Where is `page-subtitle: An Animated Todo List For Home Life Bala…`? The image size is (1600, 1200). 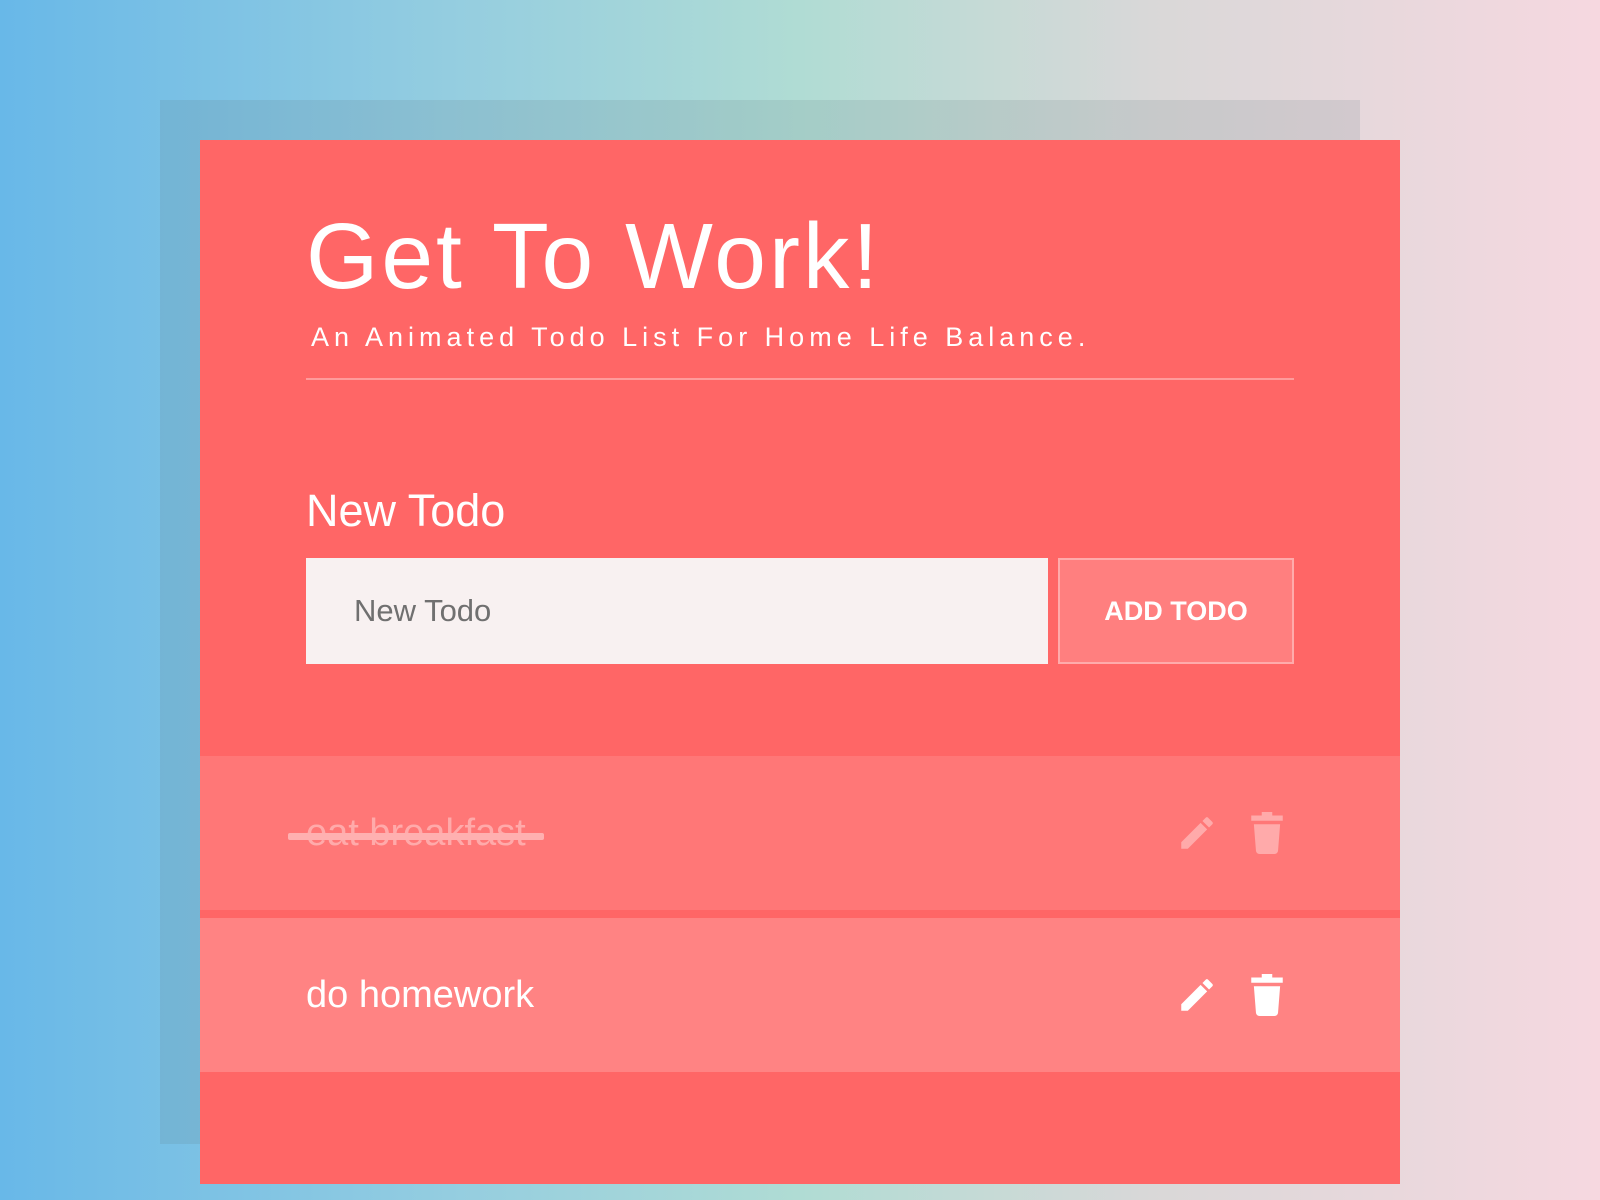 page-subtitle: An Animated Todo List For Home Life Bala… is located at coordinates (701, 337).